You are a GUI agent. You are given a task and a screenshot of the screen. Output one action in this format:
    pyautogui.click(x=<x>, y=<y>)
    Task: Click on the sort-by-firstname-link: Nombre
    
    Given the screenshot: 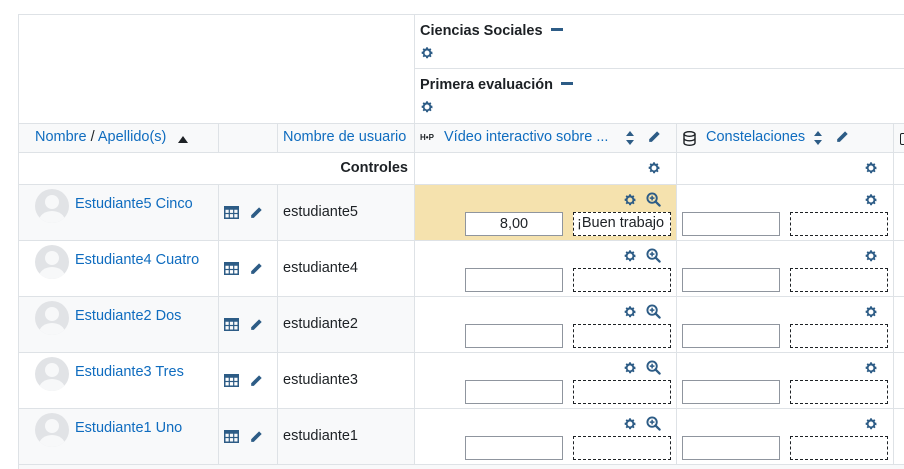 What is the action you would take?
    pyautogui.click(x=61, y=137)
    